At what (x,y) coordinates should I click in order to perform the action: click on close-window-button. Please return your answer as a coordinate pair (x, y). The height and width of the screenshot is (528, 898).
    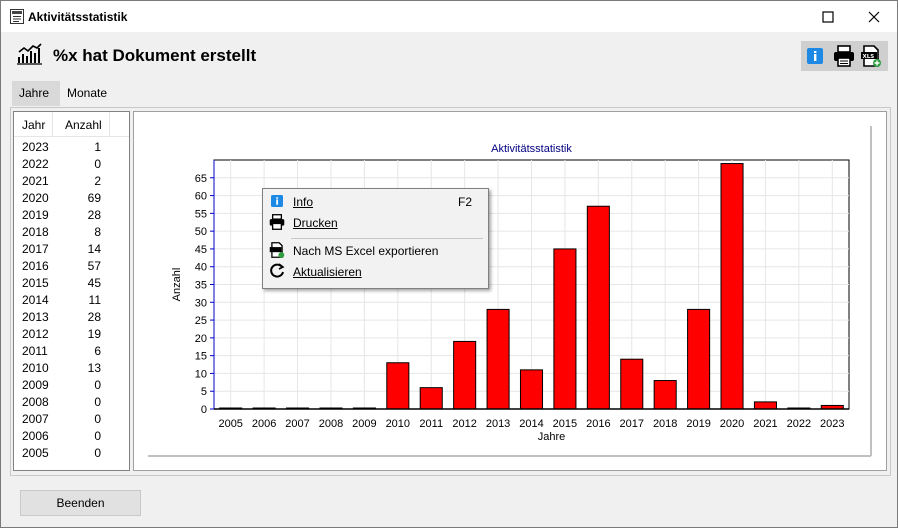
    Looking at the image, I should click on (874, 16).